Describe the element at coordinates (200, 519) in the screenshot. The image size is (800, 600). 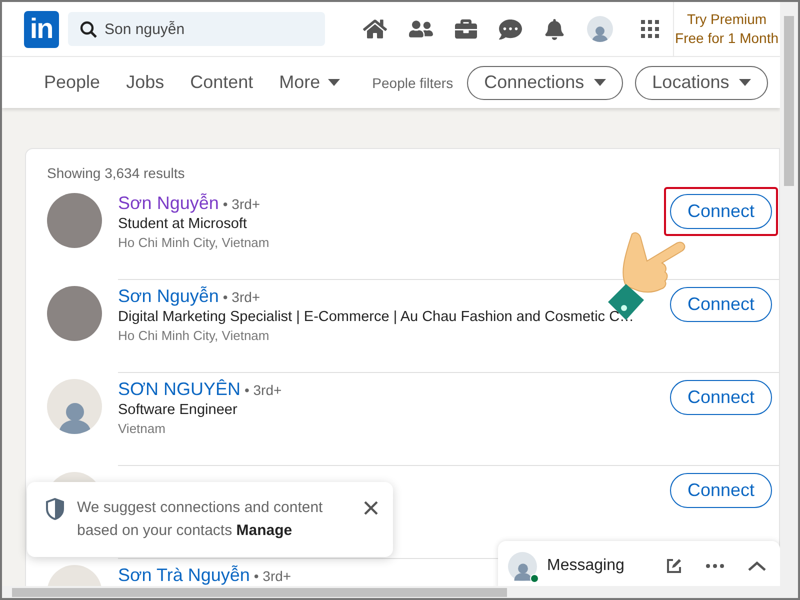
I see `suggestion-text: We suggest connections and content based on your contacts Manage` at that location.